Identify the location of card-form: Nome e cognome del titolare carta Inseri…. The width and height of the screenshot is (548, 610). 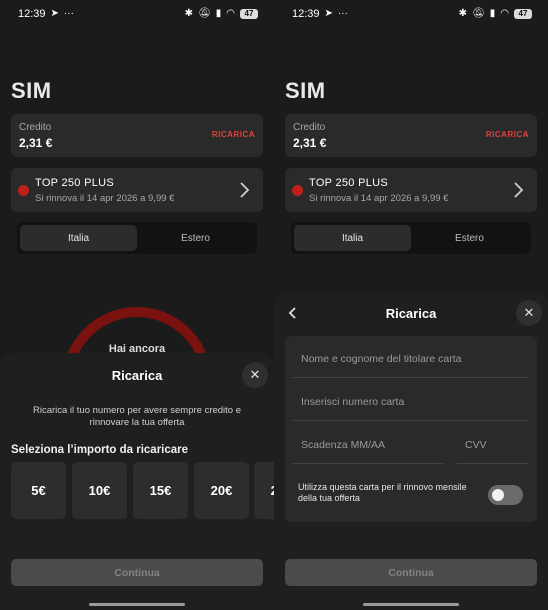
(411, 429).